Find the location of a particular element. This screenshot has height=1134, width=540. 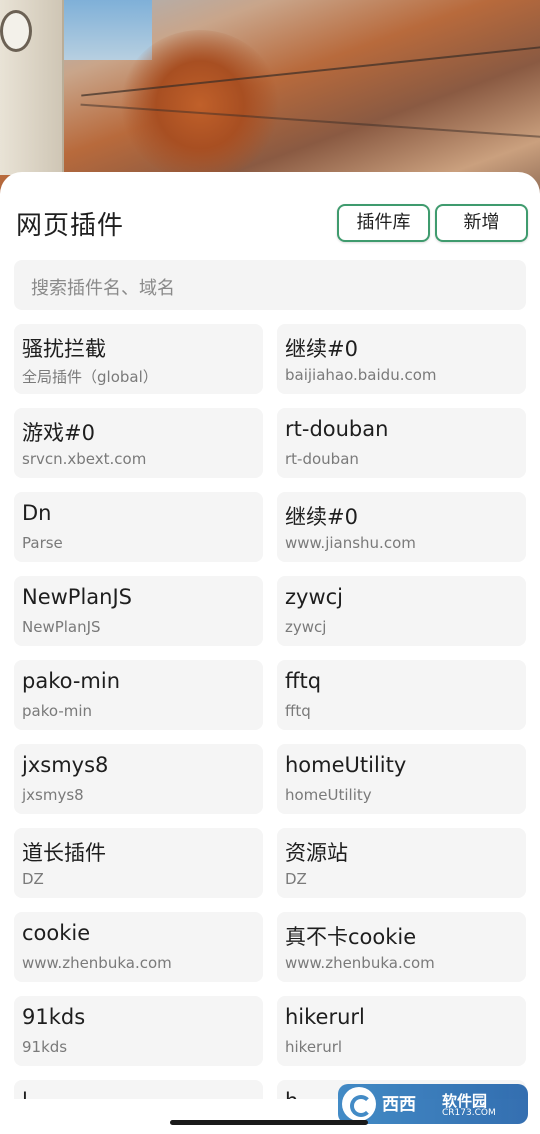

plugin-domain: 全局插件（global） is located at coordinates (90, 377).